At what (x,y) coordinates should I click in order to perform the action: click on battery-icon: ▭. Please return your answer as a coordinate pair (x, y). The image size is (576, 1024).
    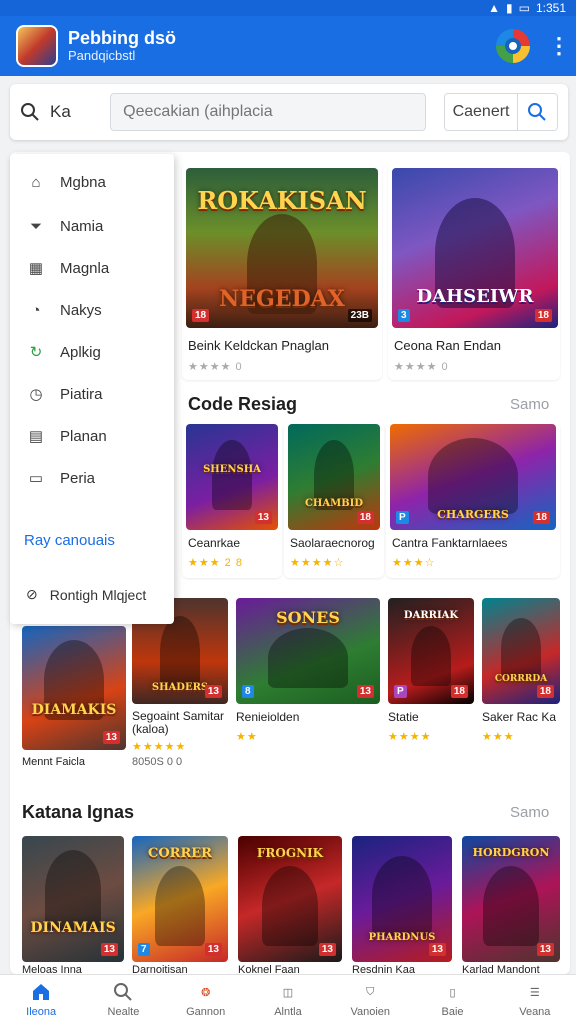
    Looking at the image, I should click on (524, 8).